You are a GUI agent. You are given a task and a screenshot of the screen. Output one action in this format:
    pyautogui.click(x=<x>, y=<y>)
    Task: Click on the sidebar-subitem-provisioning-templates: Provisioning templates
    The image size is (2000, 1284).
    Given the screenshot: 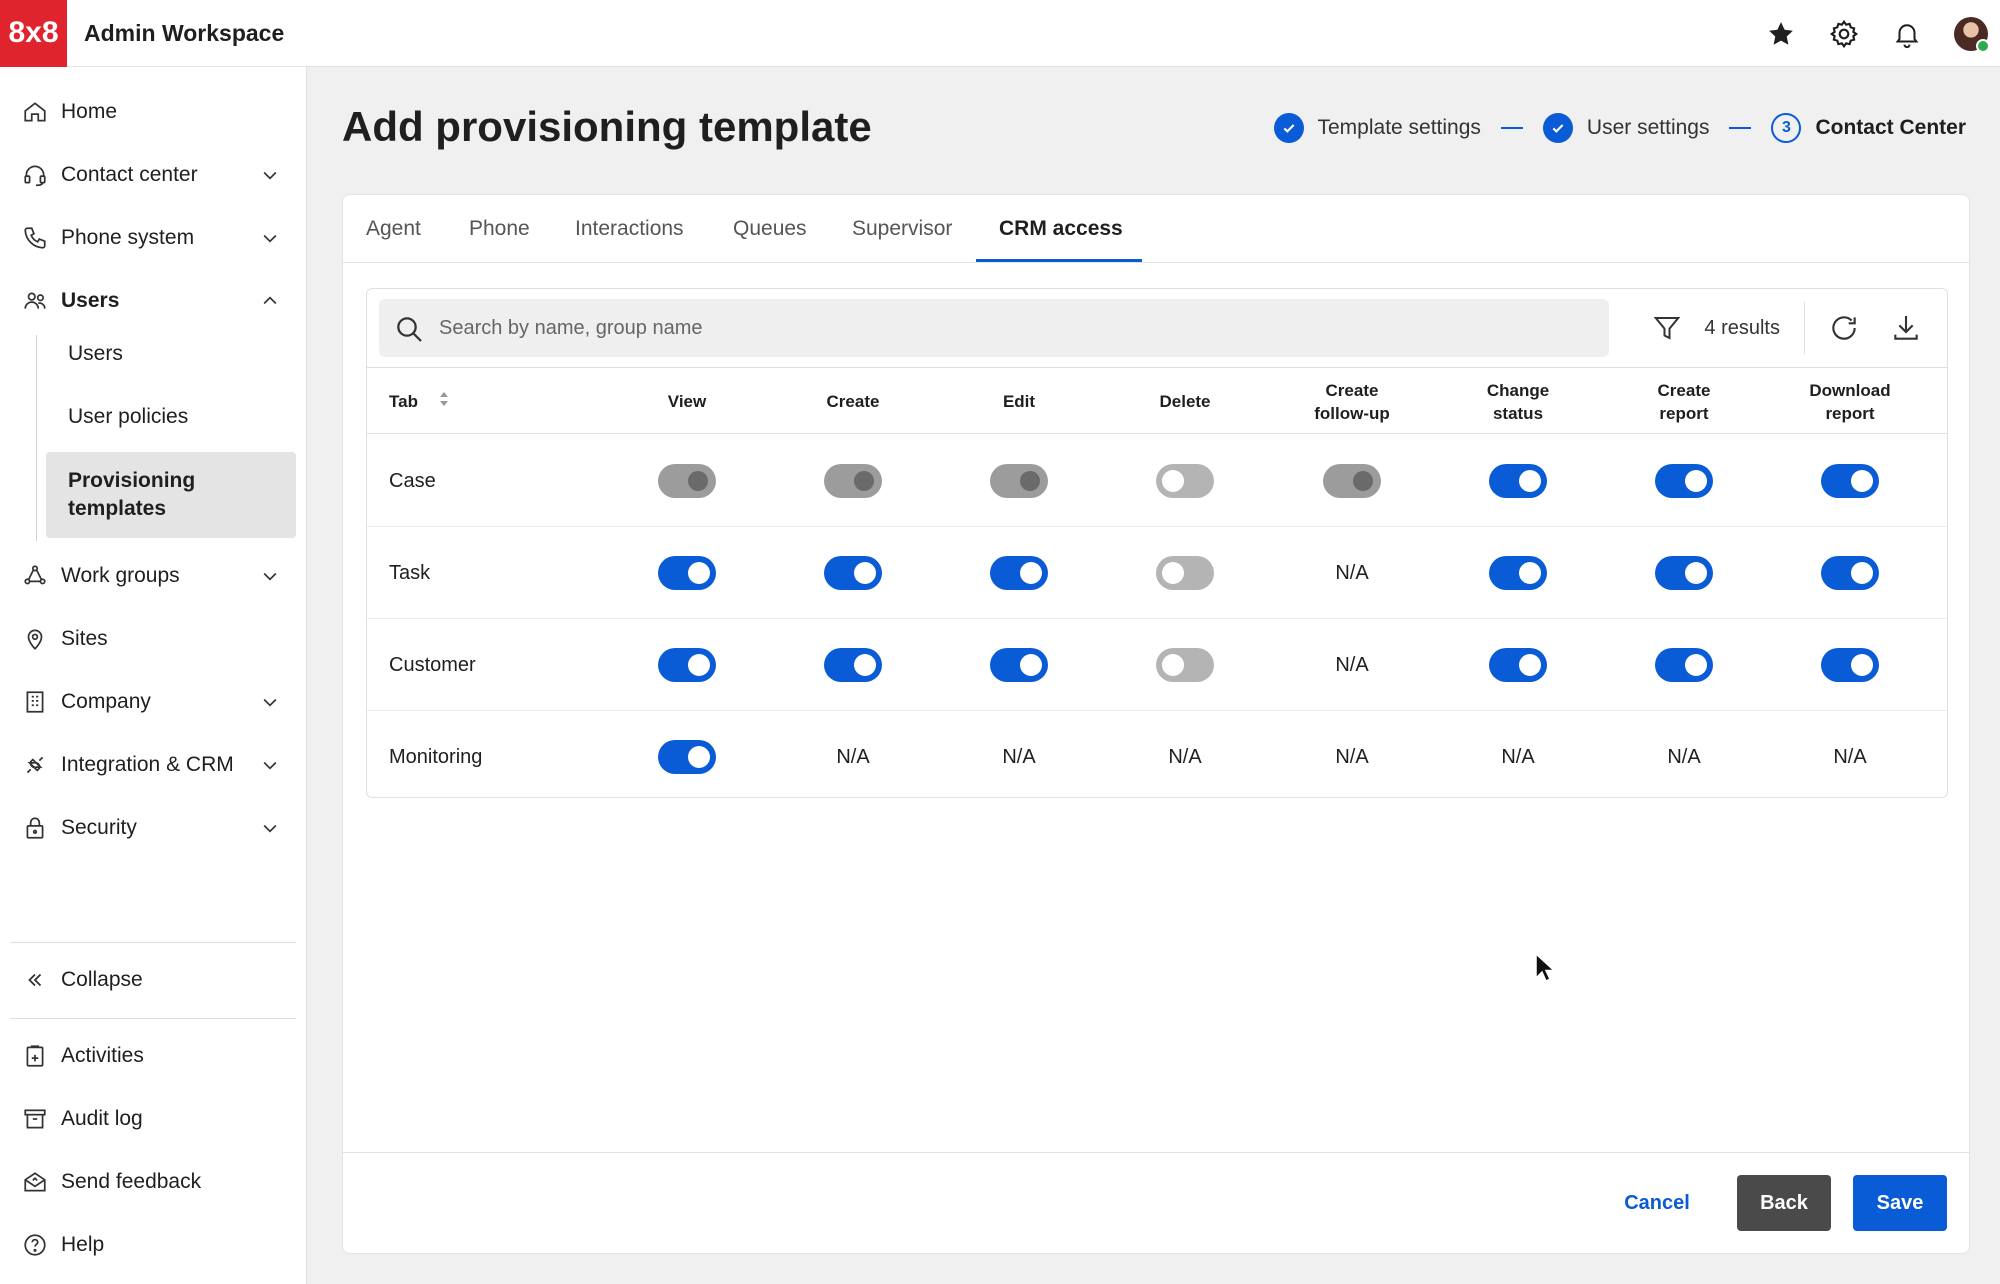 What is the action you would take?
    pyautogui.click(x=171, y=495)
    